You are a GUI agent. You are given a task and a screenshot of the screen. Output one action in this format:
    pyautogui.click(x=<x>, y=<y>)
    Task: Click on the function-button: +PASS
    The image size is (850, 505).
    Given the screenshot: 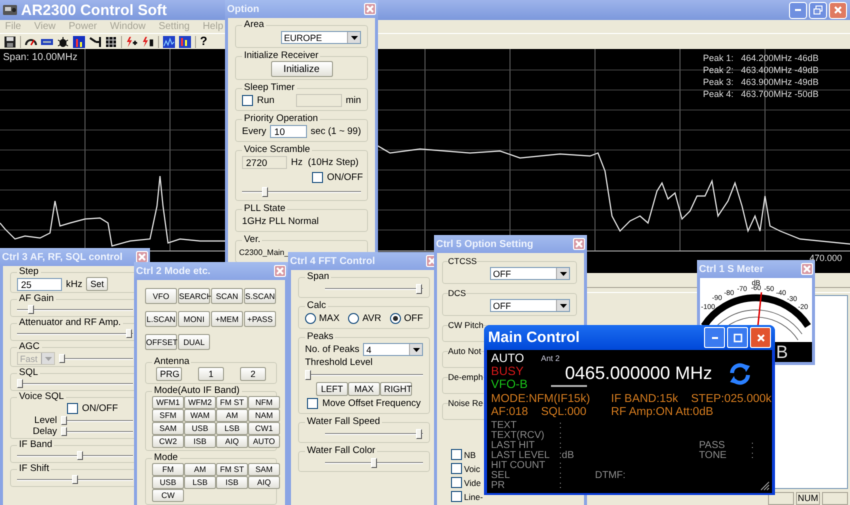 What is the action you would take?
    pyautogui.click(x=260, y=319)
    